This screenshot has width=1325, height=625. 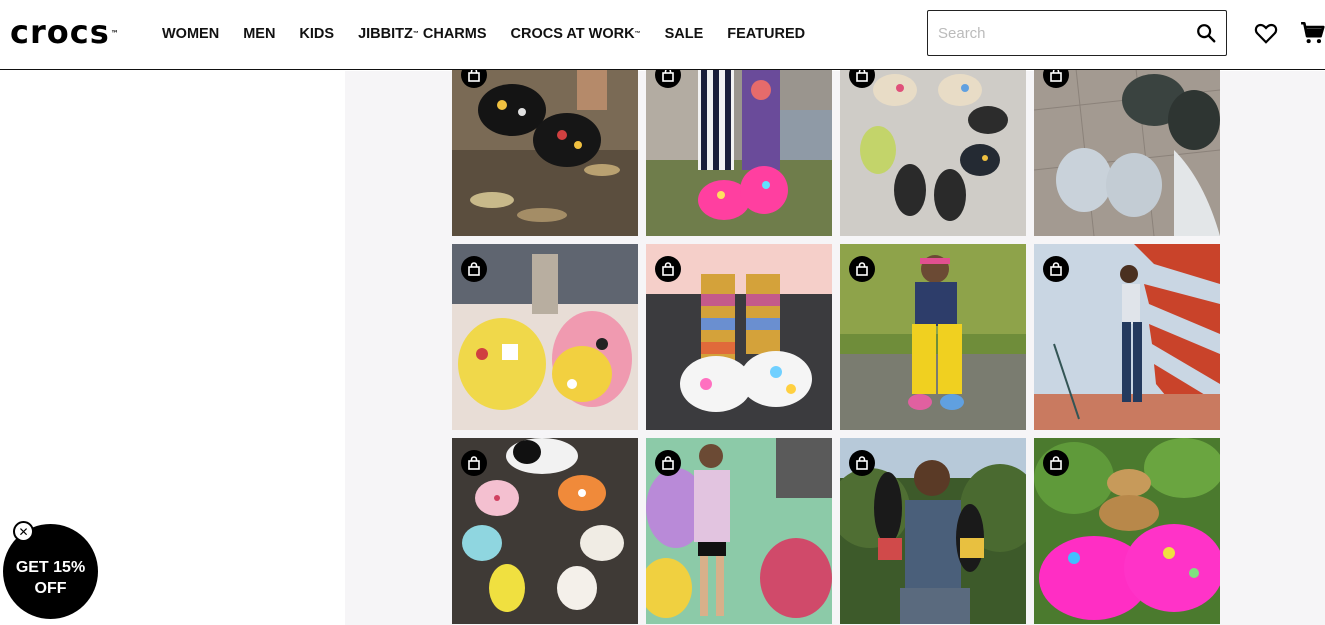 I want to click on crocs-logo: crocs™, so click(x=65, y=32).